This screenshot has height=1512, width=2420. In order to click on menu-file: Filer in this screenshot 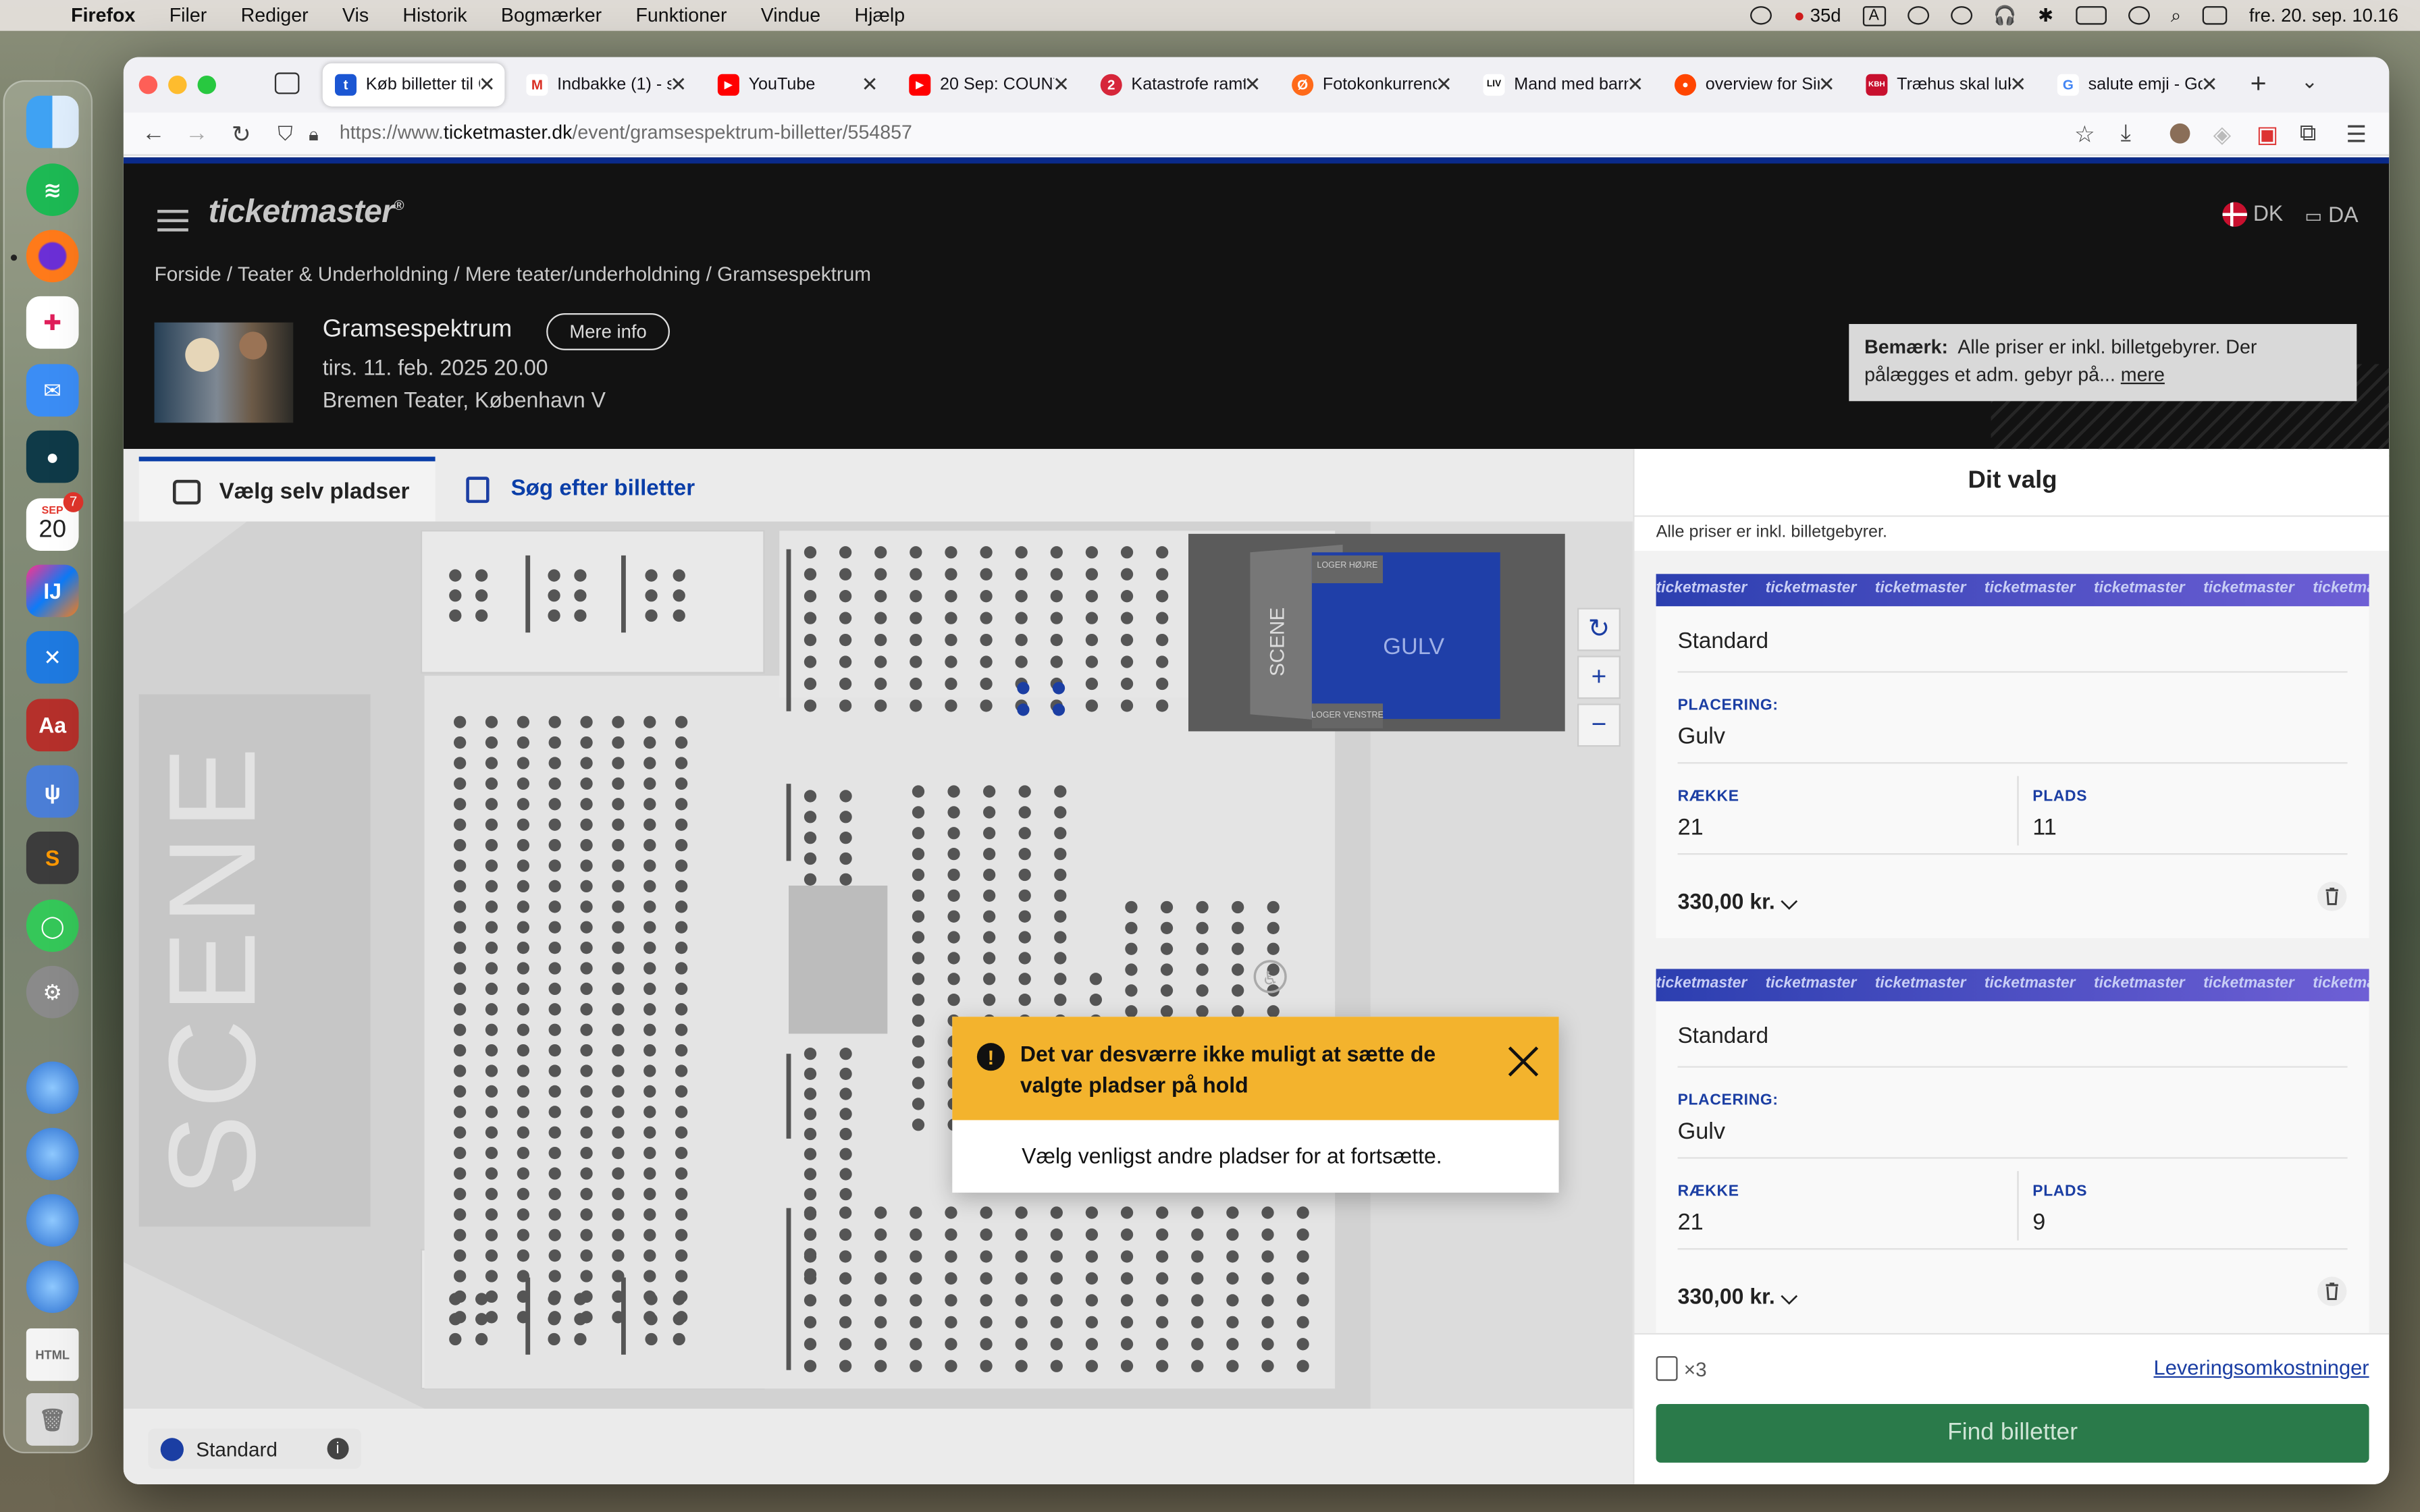, I will do `click(188, 15)`.